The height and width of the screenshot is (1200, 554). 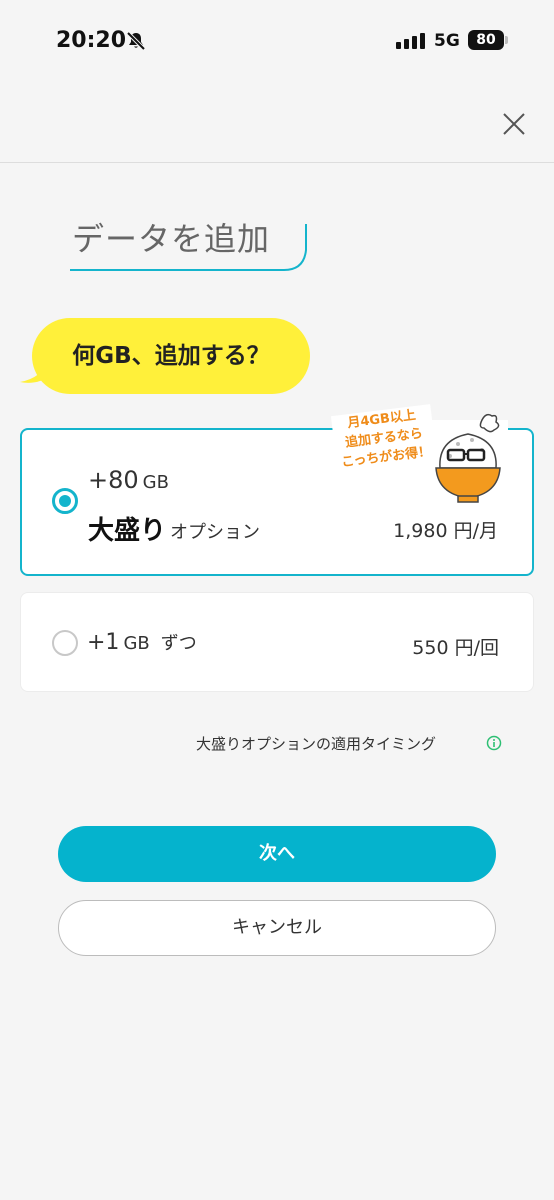 I want to click on omori-plan-suffix: オプション, so click(x=215, y=532).